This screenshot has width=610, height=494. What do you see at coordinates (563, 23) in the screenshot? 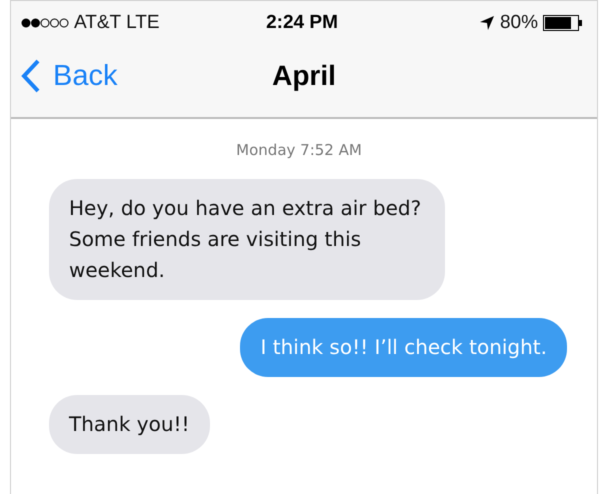
I see `battery-icon` at bounding box center [563, 23].